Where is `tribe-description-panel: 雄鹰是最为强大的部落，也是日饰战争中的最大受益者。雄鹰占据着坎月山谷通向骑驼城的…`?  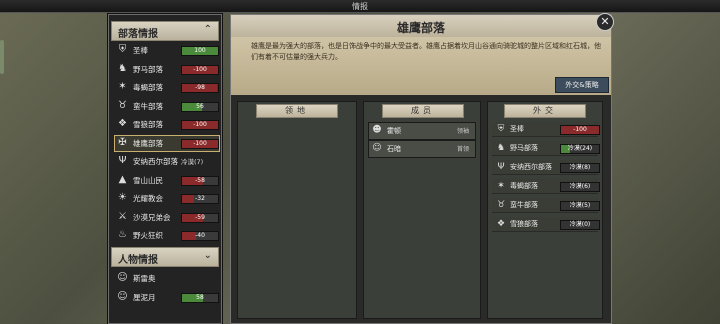
tribe-description-panel: 雄鹰是最为强大的部落，也是日饰战争中的最大受益者。雄鹰占据着坎月山谷通向骑驼城的… is located at coordinates (421, 66).